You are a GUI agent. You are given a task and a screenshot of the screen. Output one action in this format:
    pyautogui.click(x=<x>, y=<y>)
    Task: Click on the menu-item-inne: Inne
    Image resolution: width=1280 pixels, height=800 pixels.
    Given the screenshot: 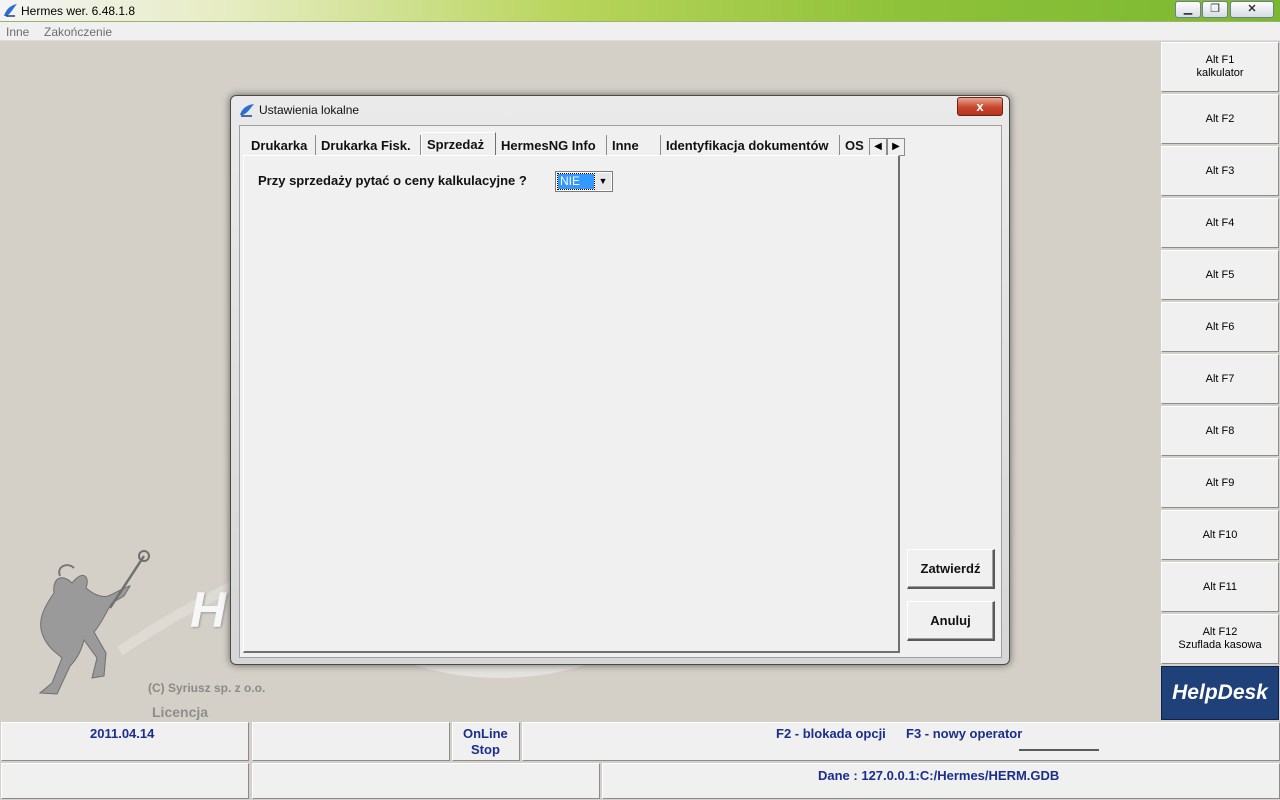 What is the action you would take?
    pyautogui.click(x=17, y=32)
    